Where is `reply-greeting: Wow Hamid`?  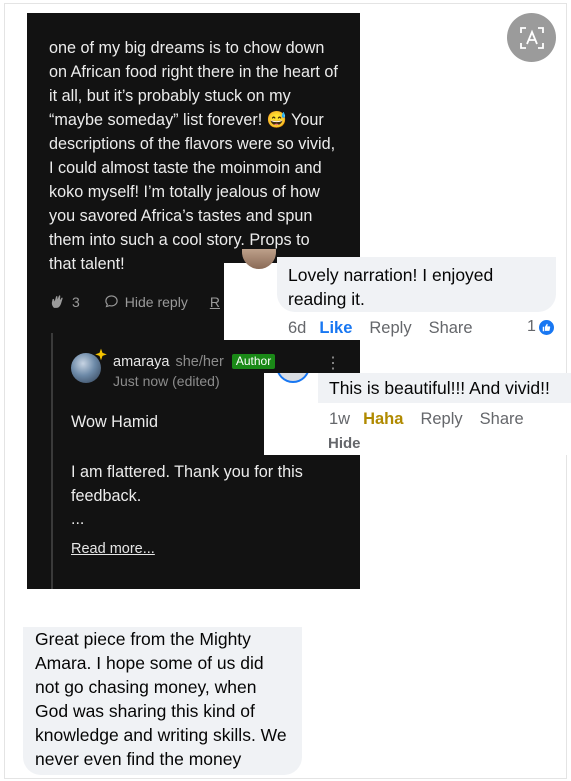
reply-greeting: Wow Hamid is located at coordinates (114, 422).